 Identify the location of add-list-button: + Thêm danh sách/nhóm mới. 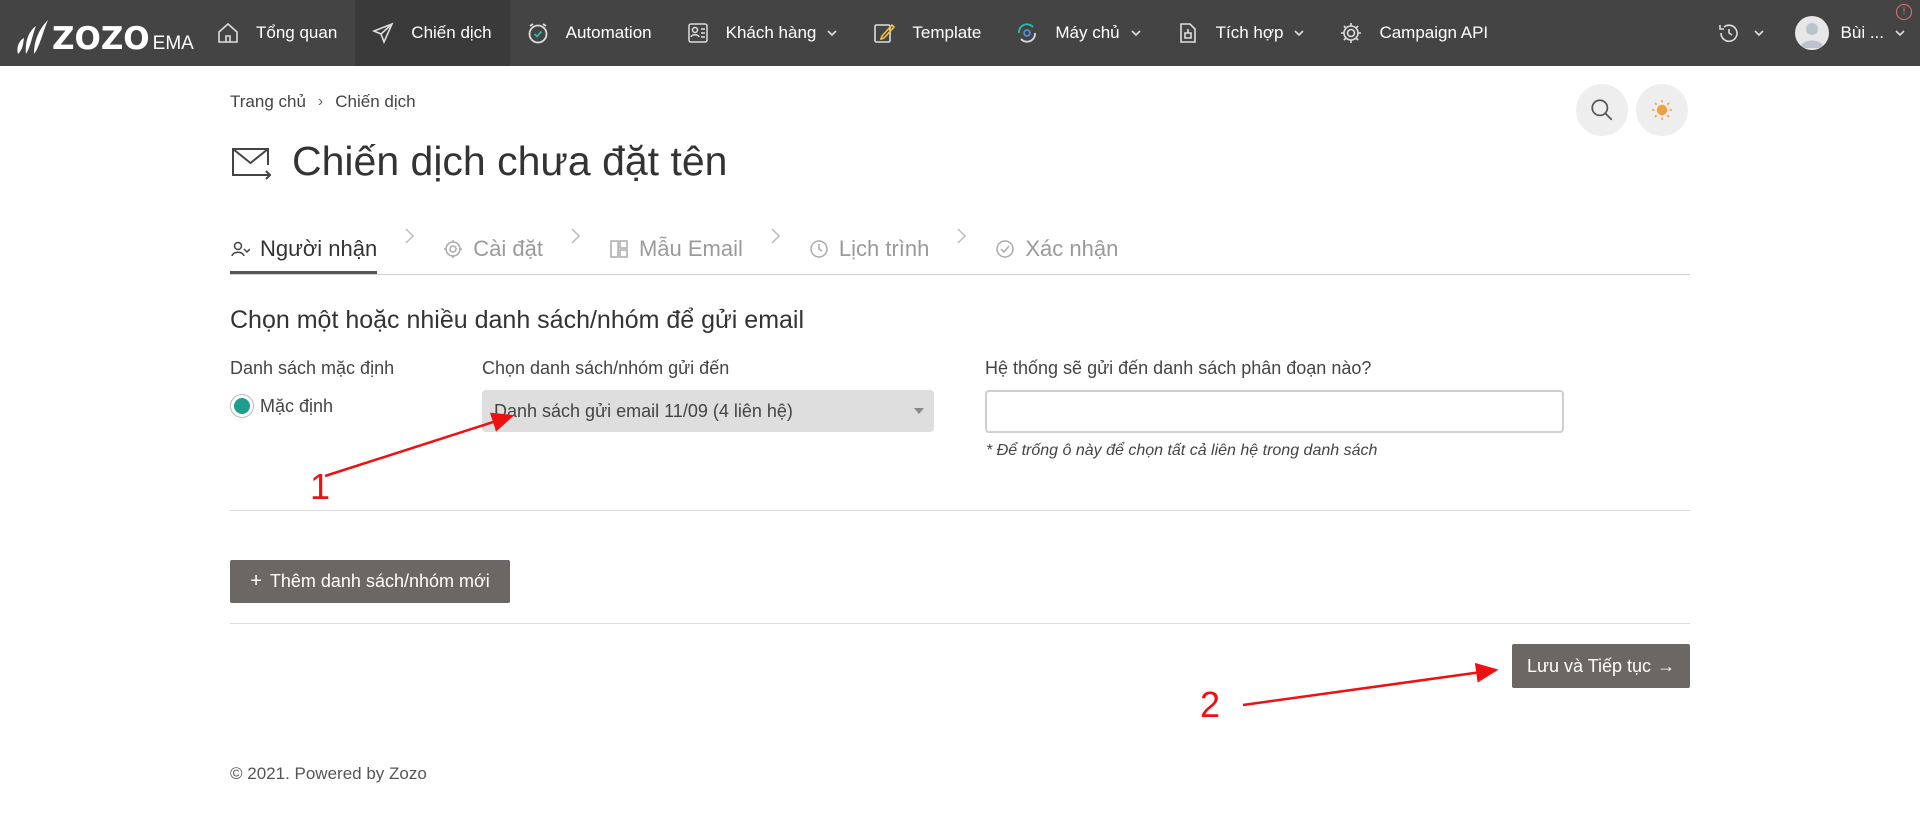
(370, 581).